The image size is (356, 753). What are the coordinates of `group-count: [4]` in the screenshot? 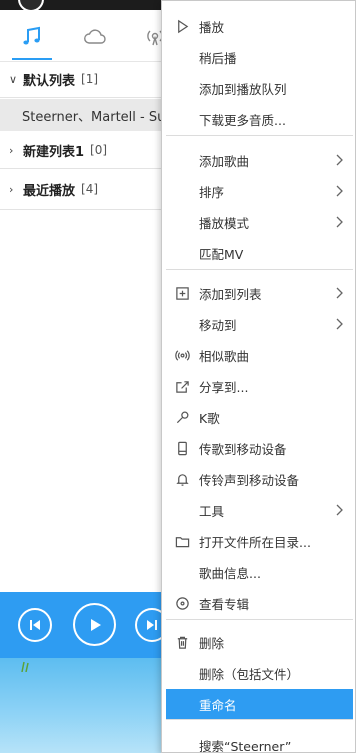 It's located at (90, 189).